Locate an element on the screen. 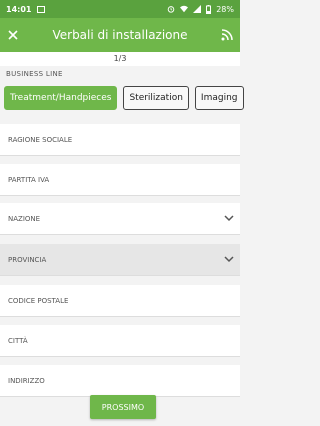 Image resolution: width=320 pixels, height=426 pixels. rss-icon is located at coordinates (227, 35).